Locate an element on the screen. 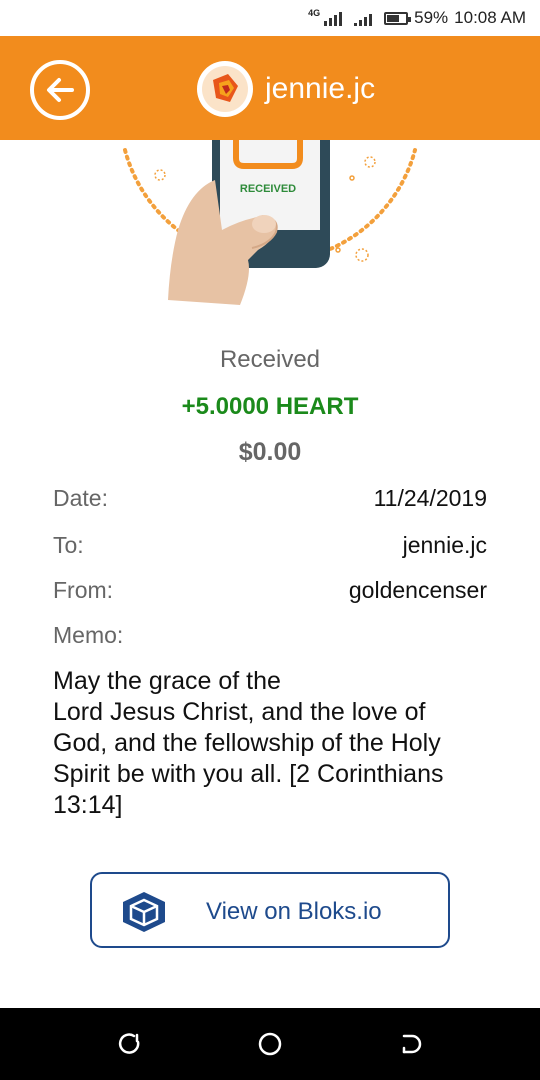  navigation-bar is located at coordinates (270, 1044).